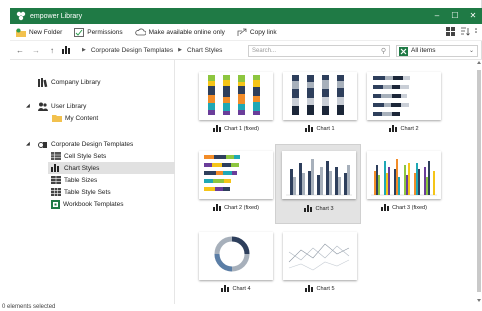  I want to click on tree-item-cell-style-sets: Cell Style Sets, so click(77, 156).